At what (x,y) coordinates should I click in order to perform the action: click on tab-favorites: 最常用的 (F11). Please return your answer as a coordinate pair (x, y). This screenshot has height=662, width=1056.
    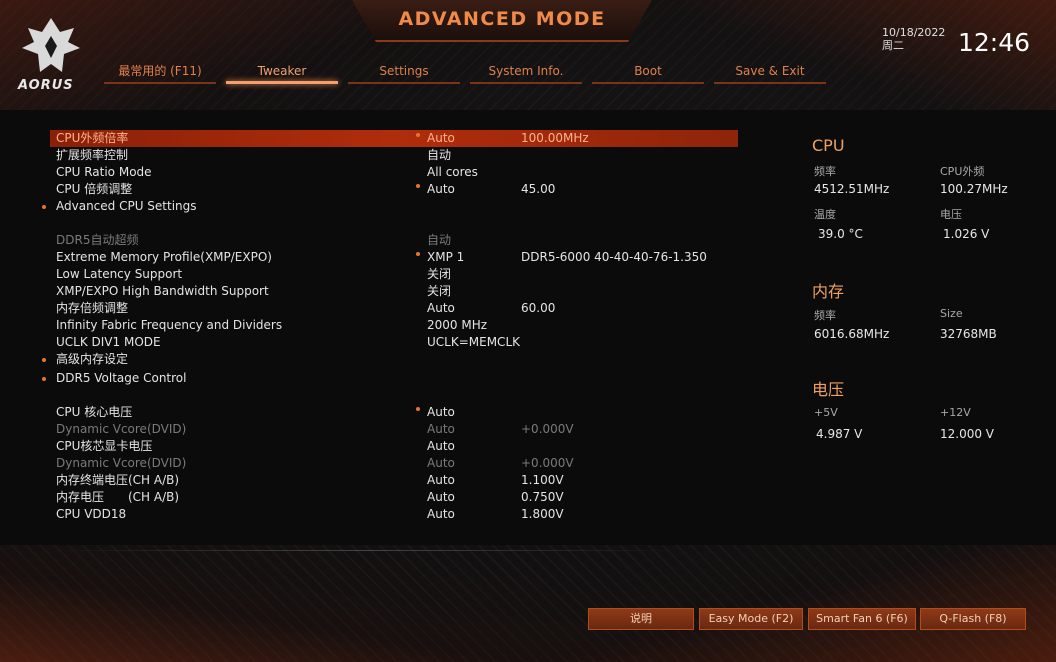
    Looking at the image, I should click on (160, 74).